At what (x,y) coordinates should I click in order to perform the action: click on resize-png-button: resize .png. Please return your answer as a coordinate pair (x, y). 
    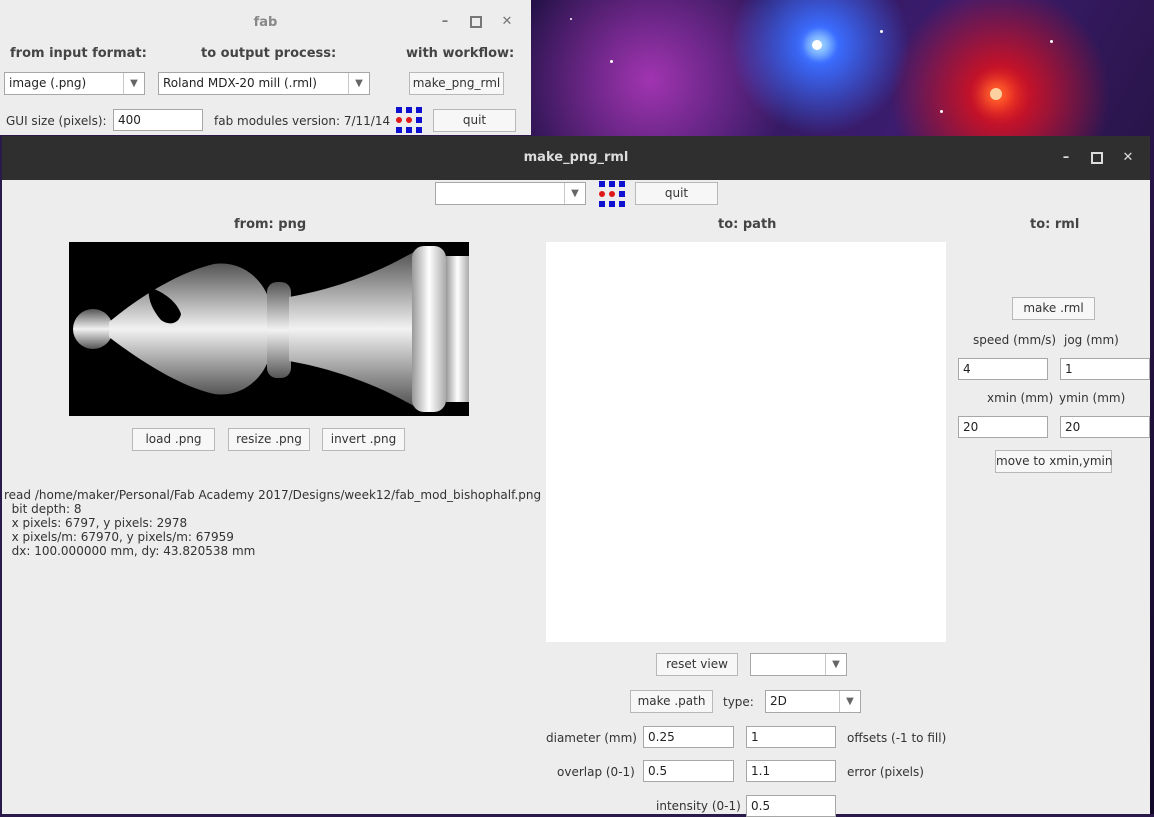
    Looking at the image, I should click on (269, 439).